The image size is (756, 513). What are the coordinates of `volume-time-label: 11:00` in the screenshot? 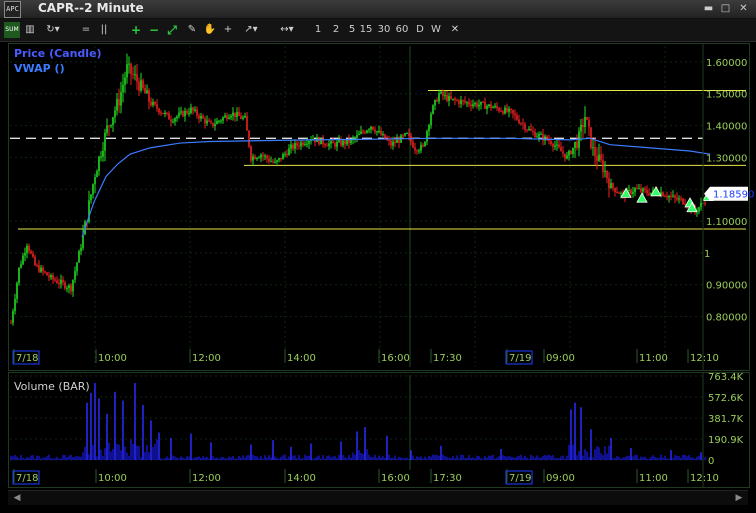 It's located at (653, 478).